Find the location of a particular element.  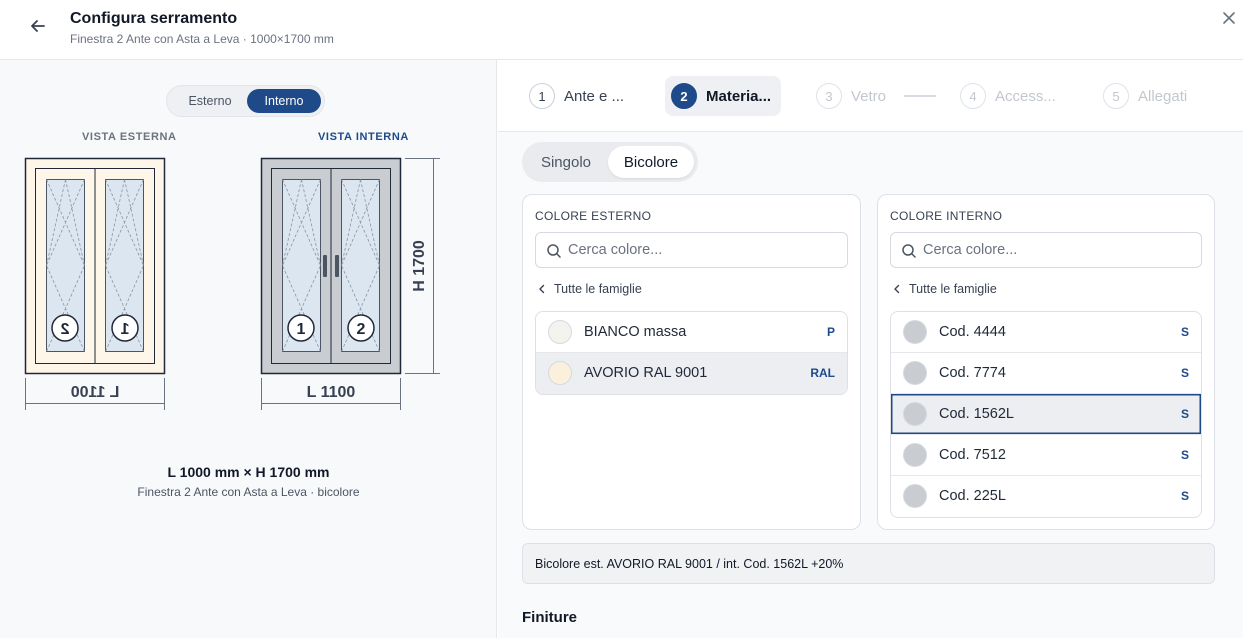

step-1-number: 1 is located at coordinates (542, 96).